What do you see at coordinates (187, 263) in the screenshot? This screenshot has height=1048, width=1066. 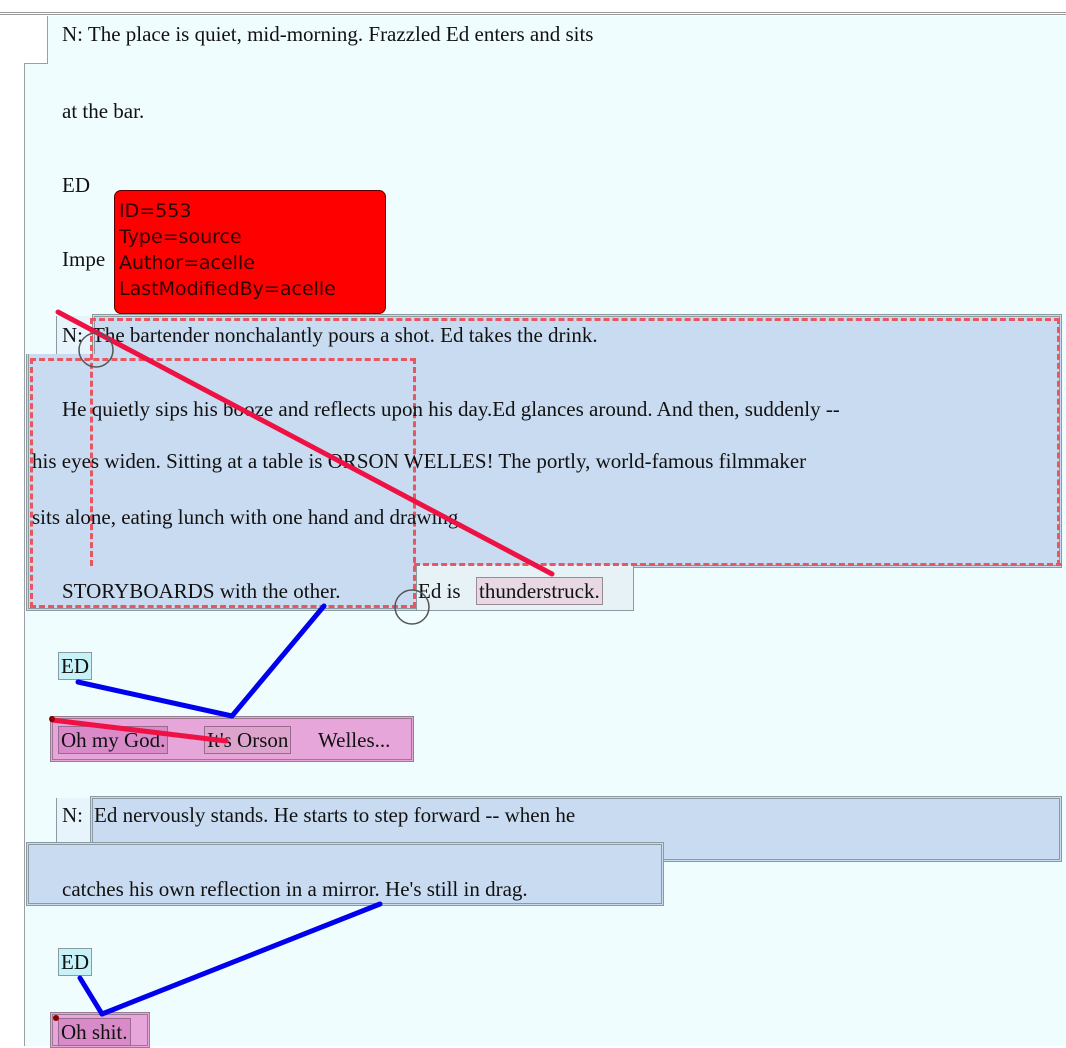 I see `tooltip-author: Author=acelle` at bounding box center [187, 263].